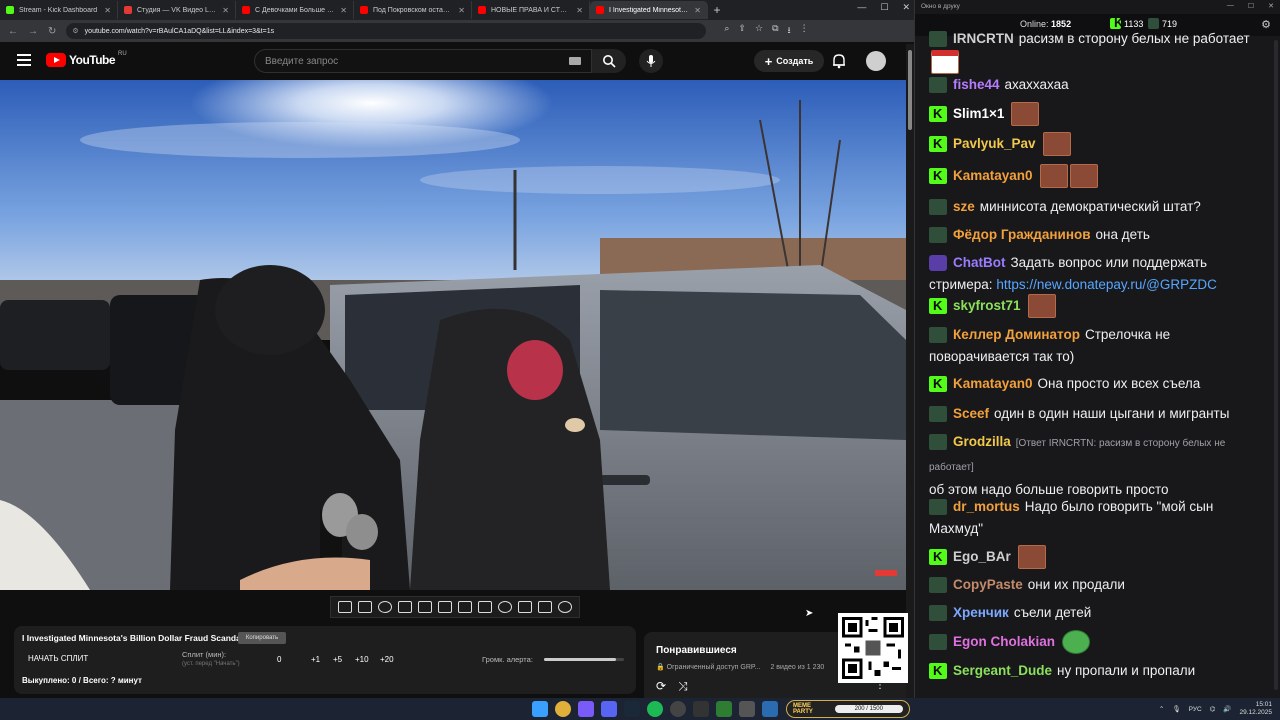 The image size is (1280, 720). What do you see at coordinates (575, 61) in the screenshot?
I see `keyboard-icon` at bounding box center [575, 61].